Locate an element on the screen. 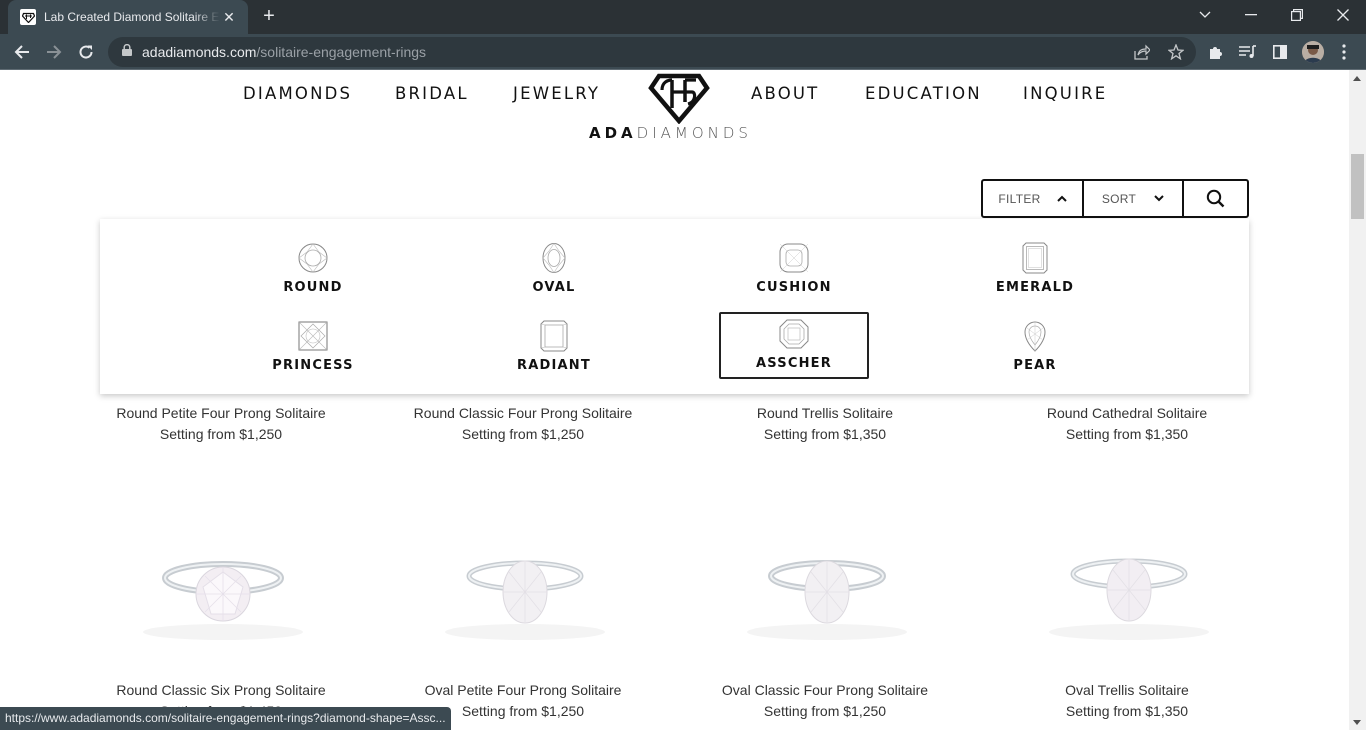  share-icon is located at coordinates (1142, 52).